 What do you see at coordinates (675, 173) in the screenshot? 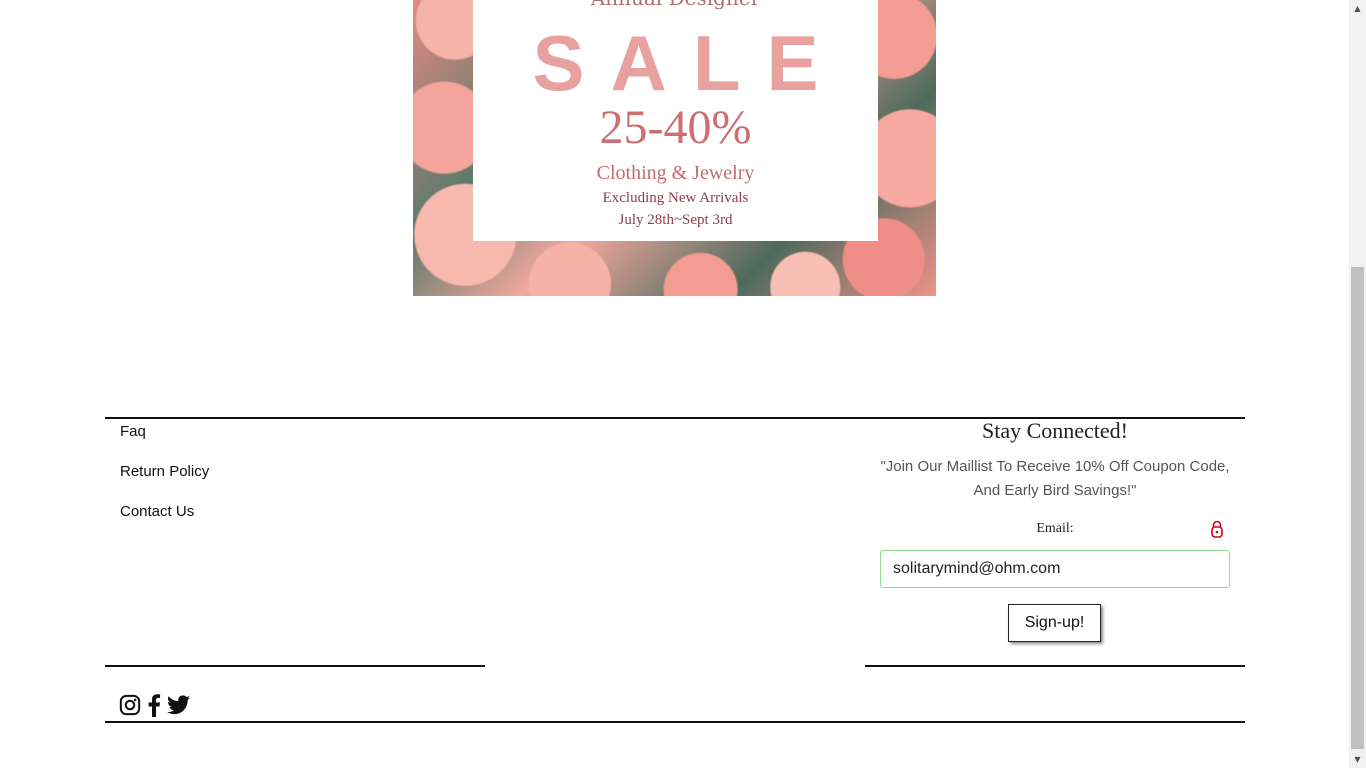
I see `banner-line-clothing: Clothing & Jewelry` at bounding box center [675, 173].